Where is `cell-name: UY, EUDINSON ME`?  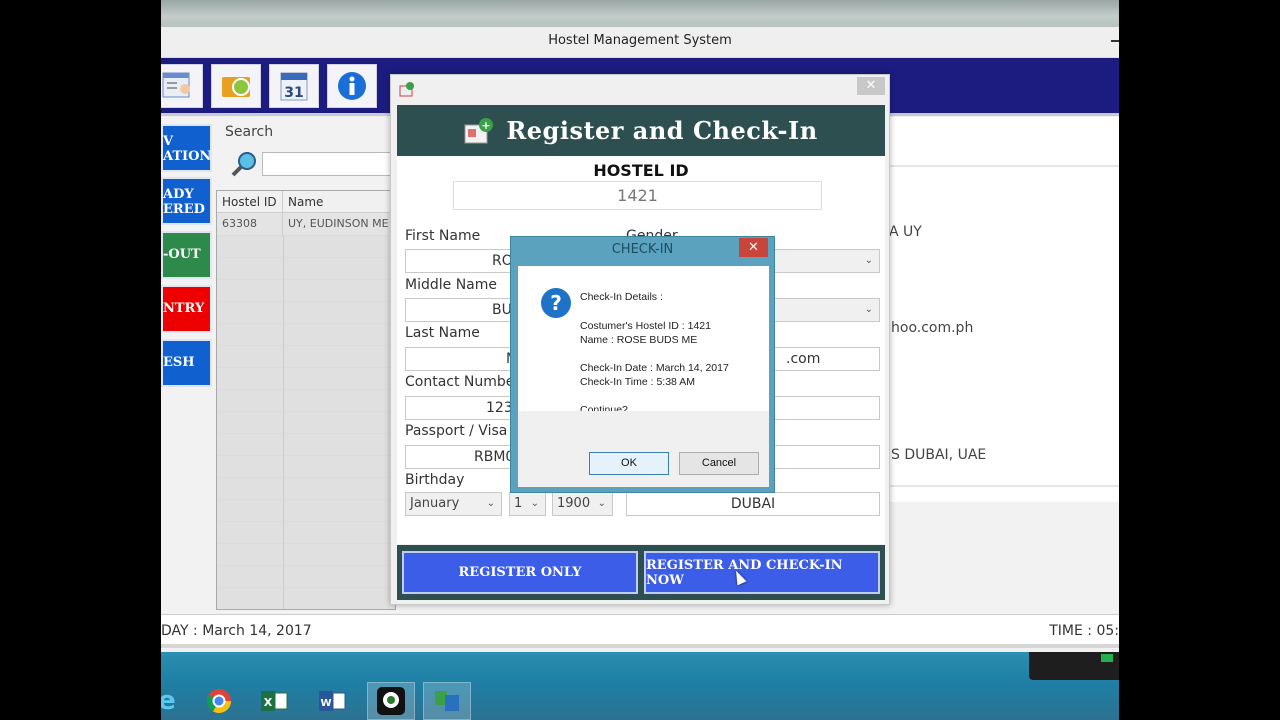 cell-name: UY, EUDINSON ME is located at coordinates (338, 223).